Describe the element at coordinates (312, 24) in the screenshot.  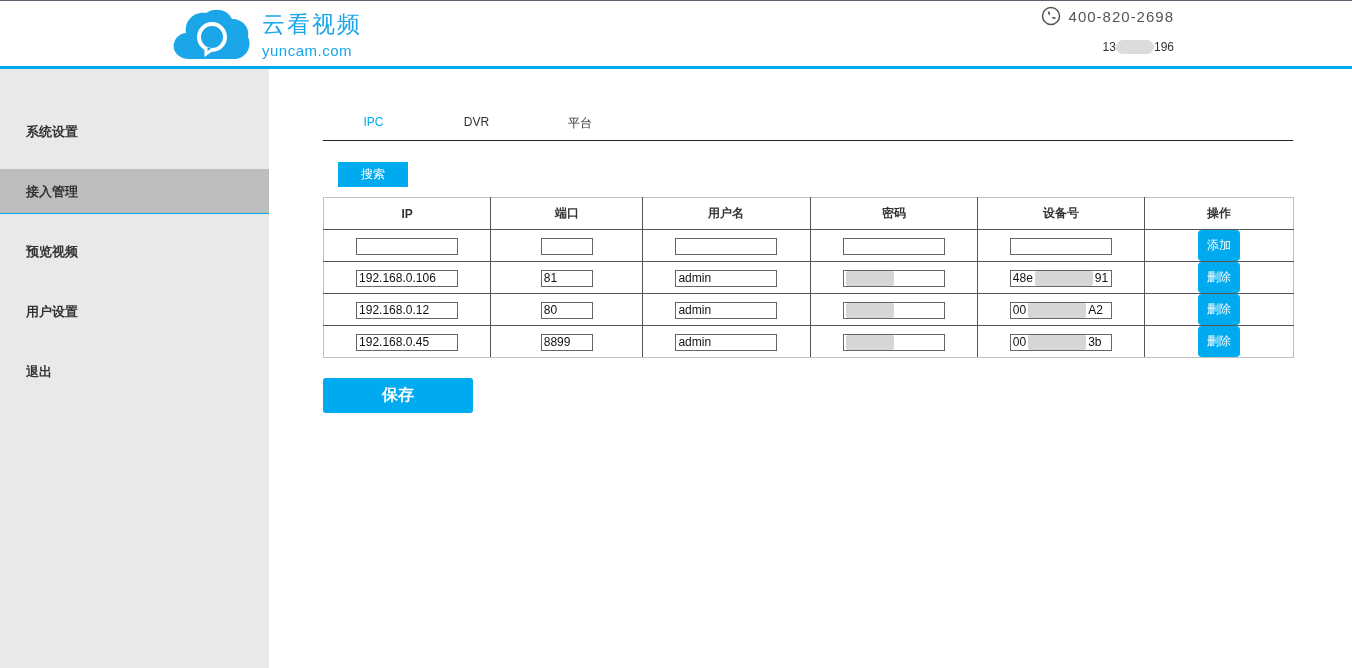
I see `brand-name: 云看视频` at that location.